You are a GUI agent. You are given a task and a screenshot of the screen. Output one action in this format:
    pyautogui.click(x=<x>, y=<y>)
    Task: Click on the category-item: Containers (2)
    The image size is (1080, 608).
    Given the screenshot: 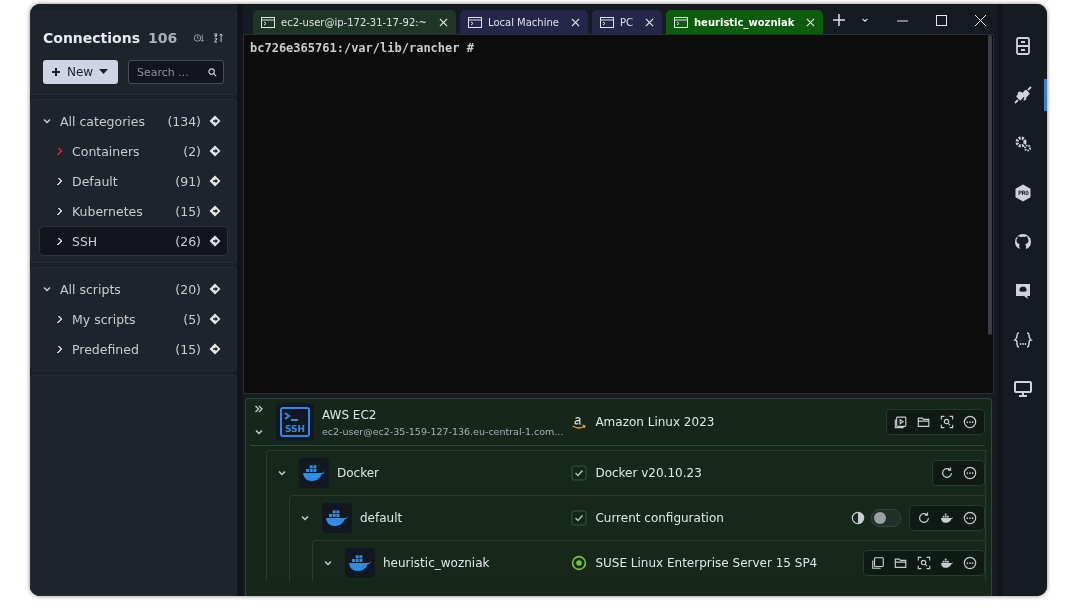 What is the action you would take?
    pyautogui.click(x=133, y=151)
    